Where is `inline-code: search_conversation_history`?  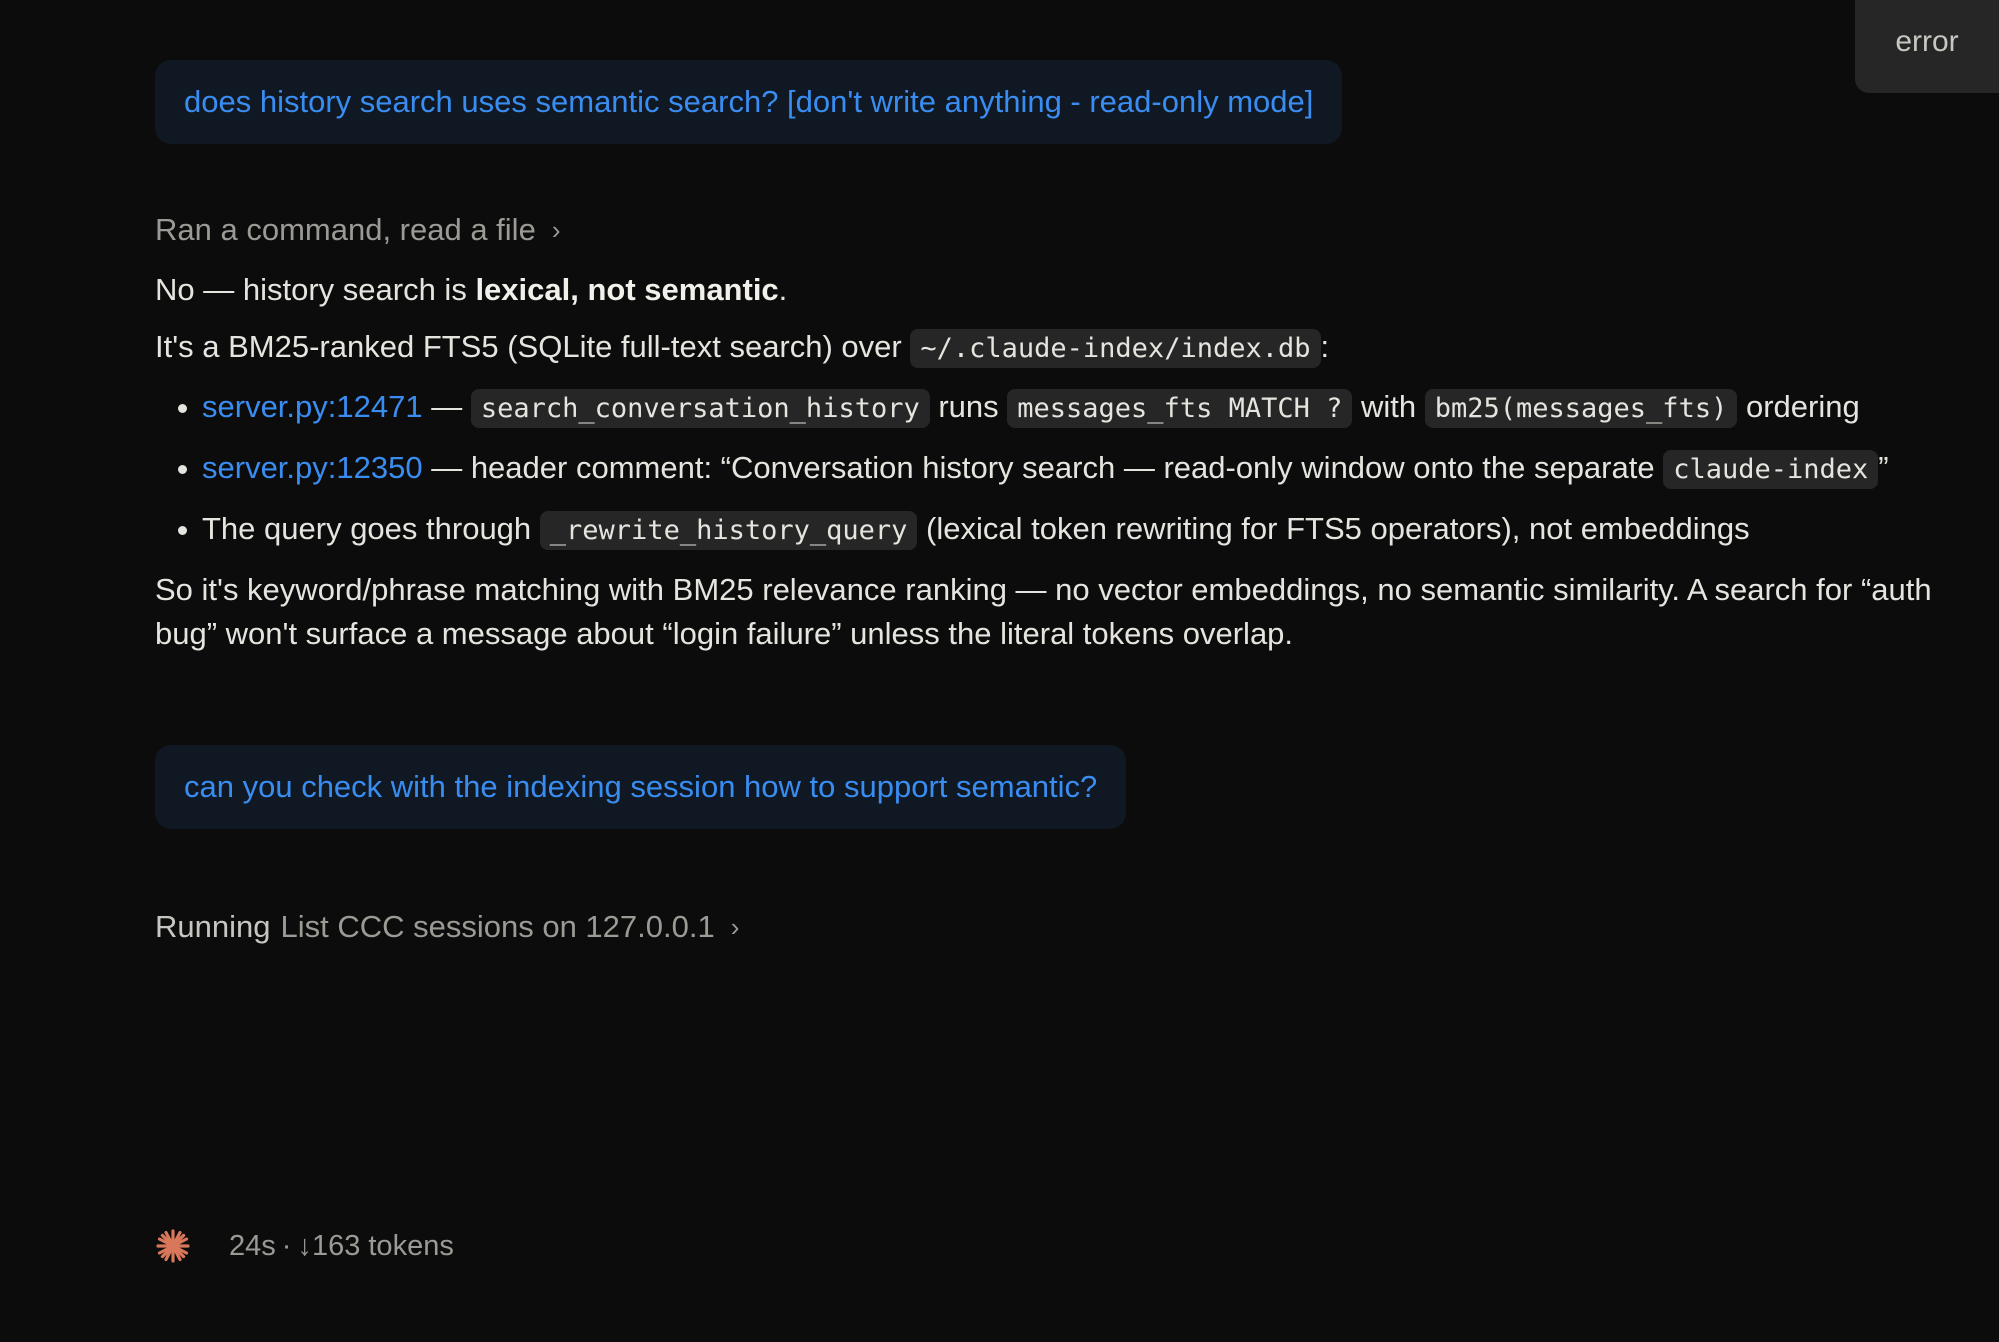
inline-code: search_conversation_history is located at coordinates (700, 408).